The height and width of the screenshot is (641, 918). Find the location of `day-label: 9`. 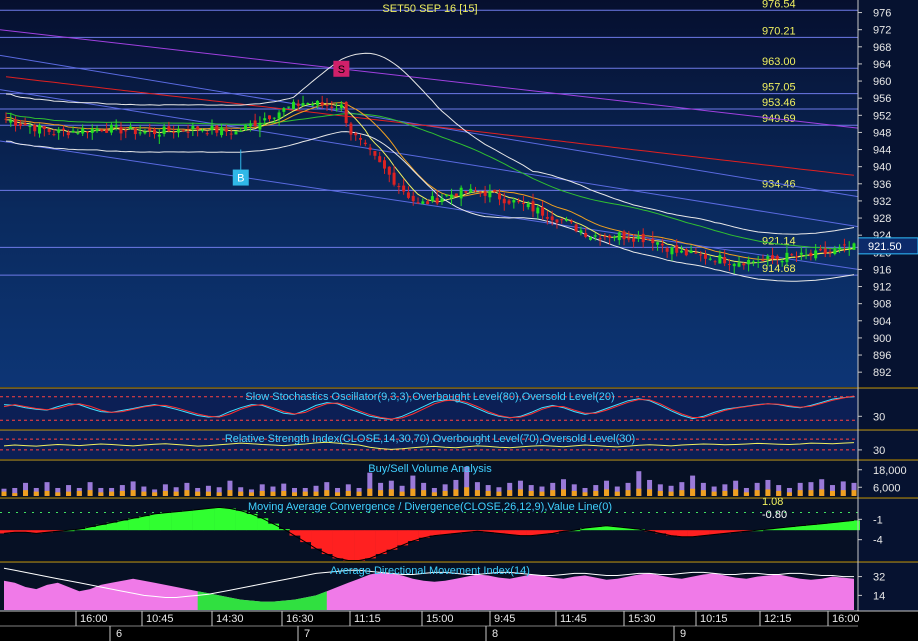

day-label: 9 is located at coordinates (683, 634).